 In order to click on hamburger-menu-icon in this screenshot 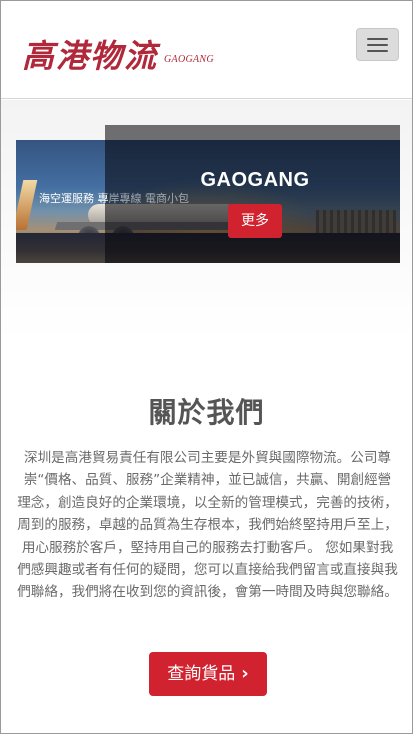, I will do `click(377, 44)`.